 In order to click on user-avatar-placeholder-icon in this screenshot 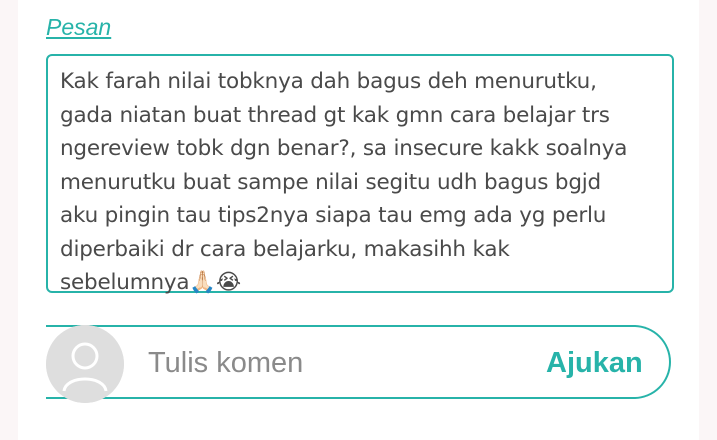, I will do `click(85, 364)`.